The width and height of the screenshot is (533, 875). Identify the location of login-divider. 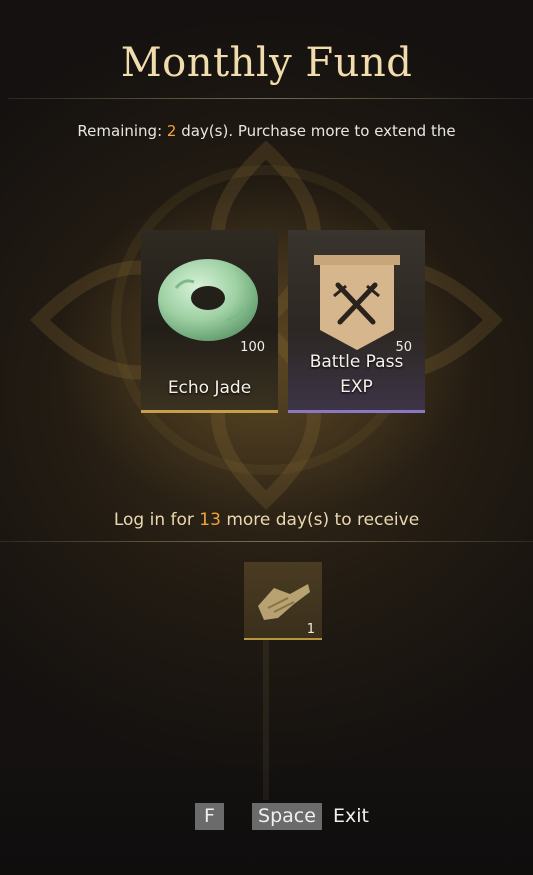
(266, 541).